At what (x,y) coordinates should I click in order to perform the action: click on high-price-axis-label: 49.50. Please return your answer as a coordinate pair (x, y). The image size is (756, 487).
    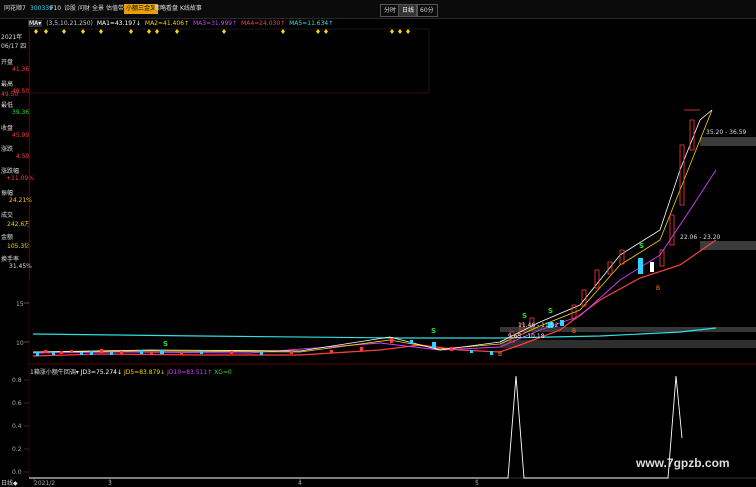
    Looking at the image, I should click on (9, 94).